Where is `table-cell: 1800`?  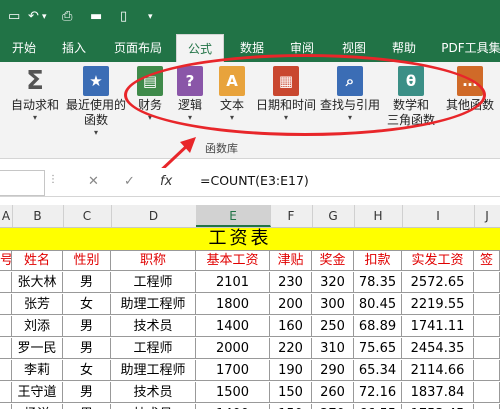 table-cell: 1800 is located at coordinates (233, 304).